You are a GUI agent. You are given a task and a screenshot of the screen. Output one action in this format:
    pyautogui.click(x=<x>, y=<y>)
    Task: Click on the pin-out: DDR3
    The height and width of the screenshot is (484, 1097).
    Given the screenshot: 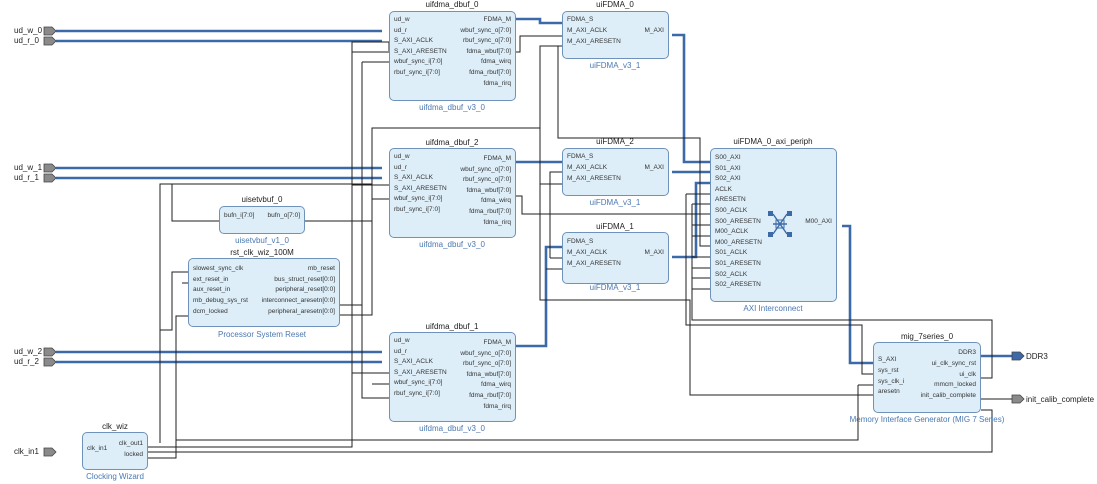 What is the action you would take?
    pyautogui.click(x=967, y=353)
    